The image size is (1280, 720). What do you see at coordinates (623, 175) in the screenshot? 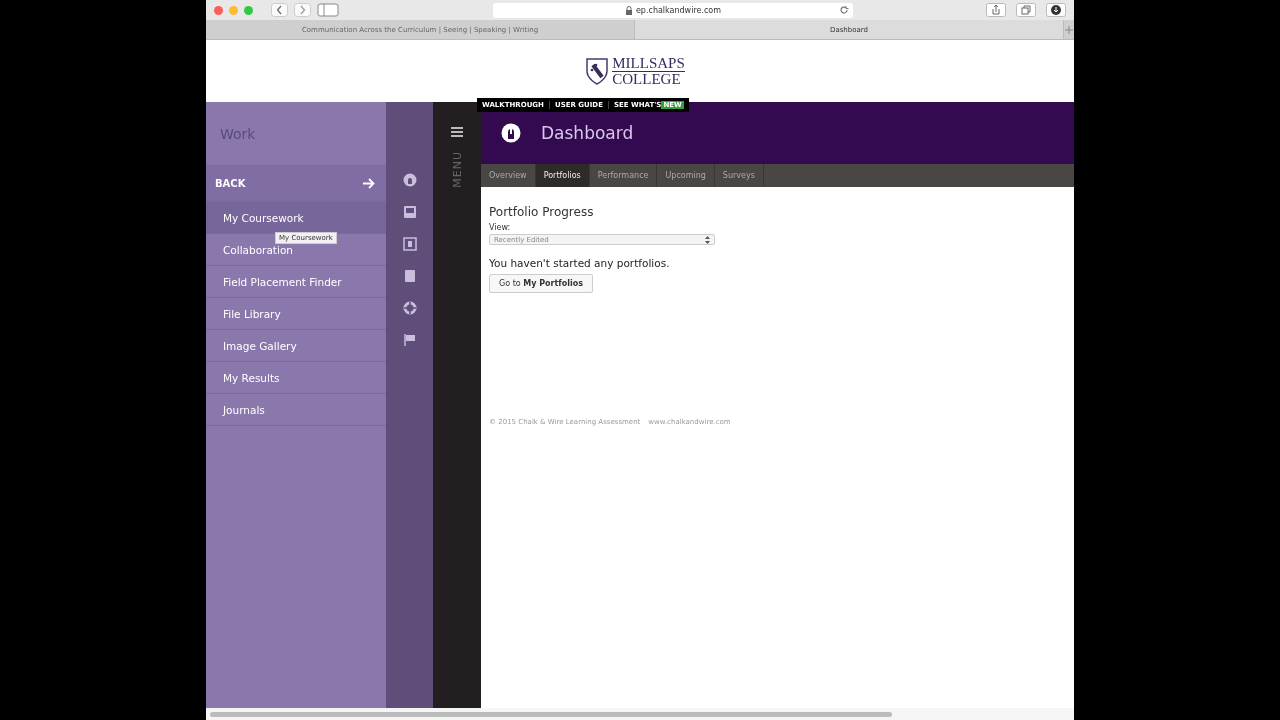
I see `tab: Performance` at bounding box center [623, 175].